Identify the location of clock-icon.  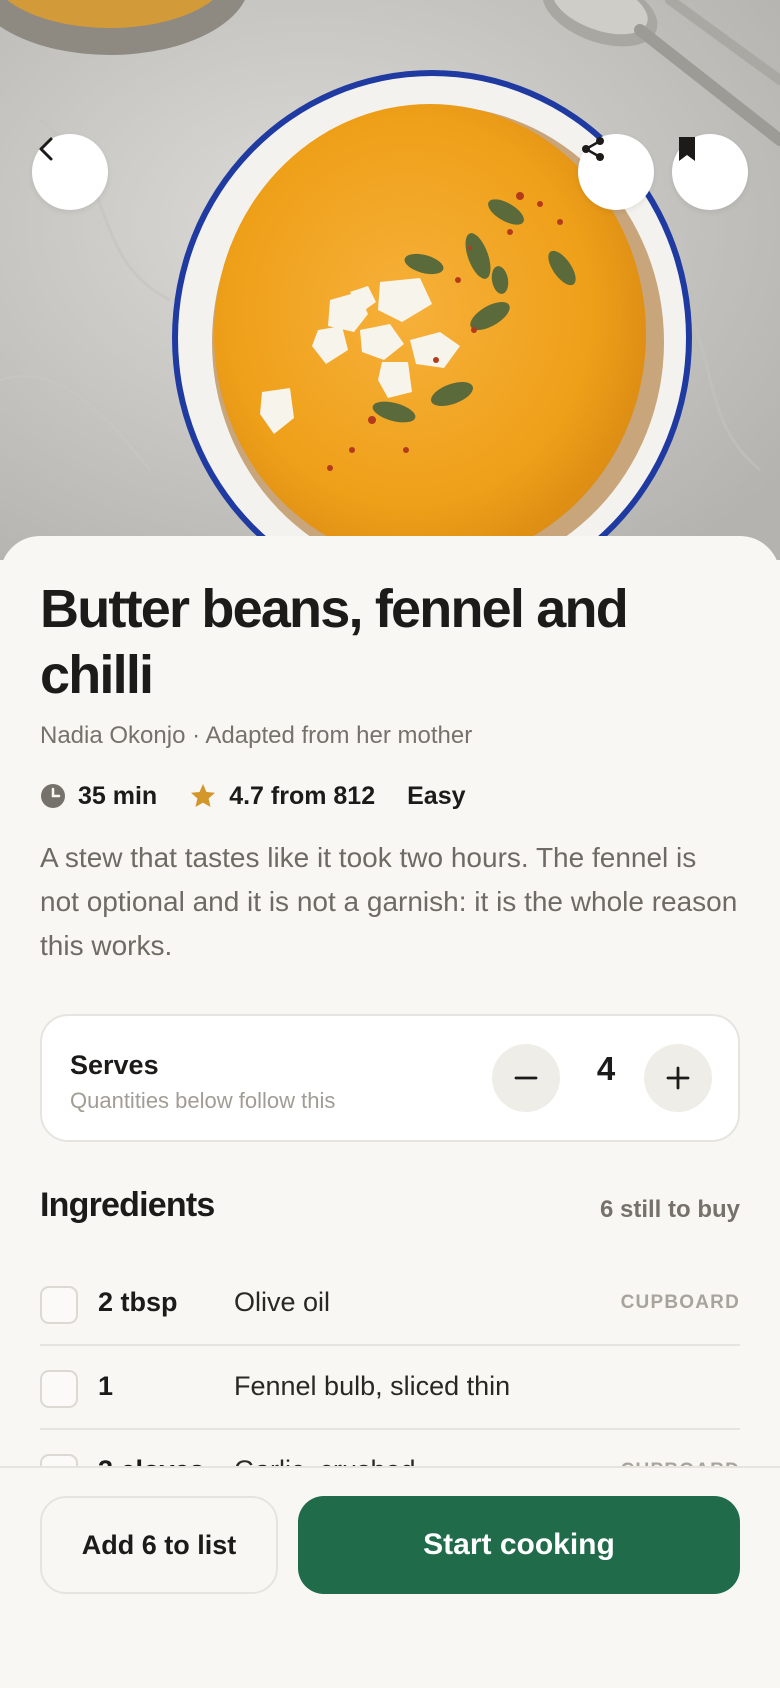
(53, 796).